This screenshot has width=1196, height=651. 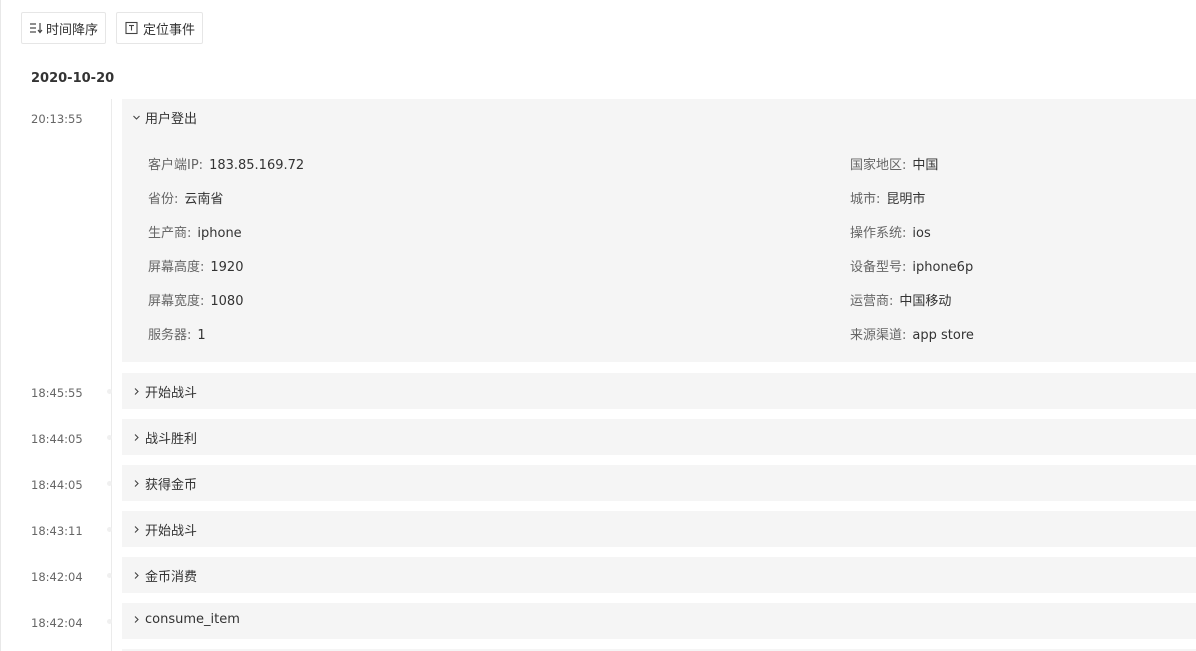 What do you see at coordinates (72, 30) in the screenshot?
I see `sort-button-label: 时间降序` at bounding box center [72, 30].